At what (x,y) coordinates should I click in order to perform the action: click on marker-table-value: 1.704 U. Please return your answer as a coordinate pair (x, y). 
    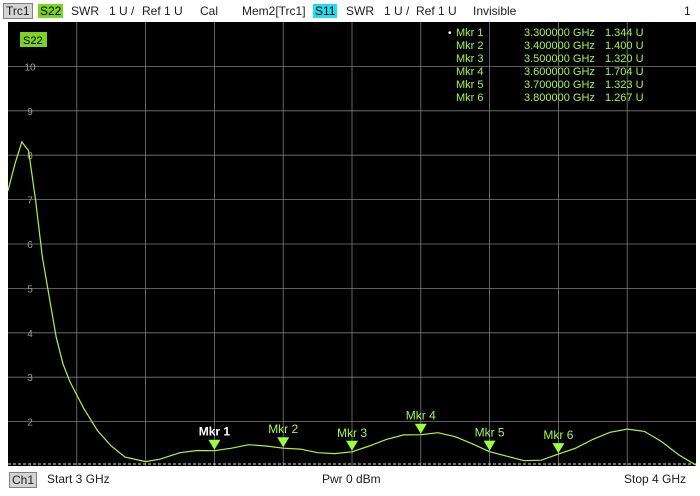
    Looking at the image, I should click on (624, 72).